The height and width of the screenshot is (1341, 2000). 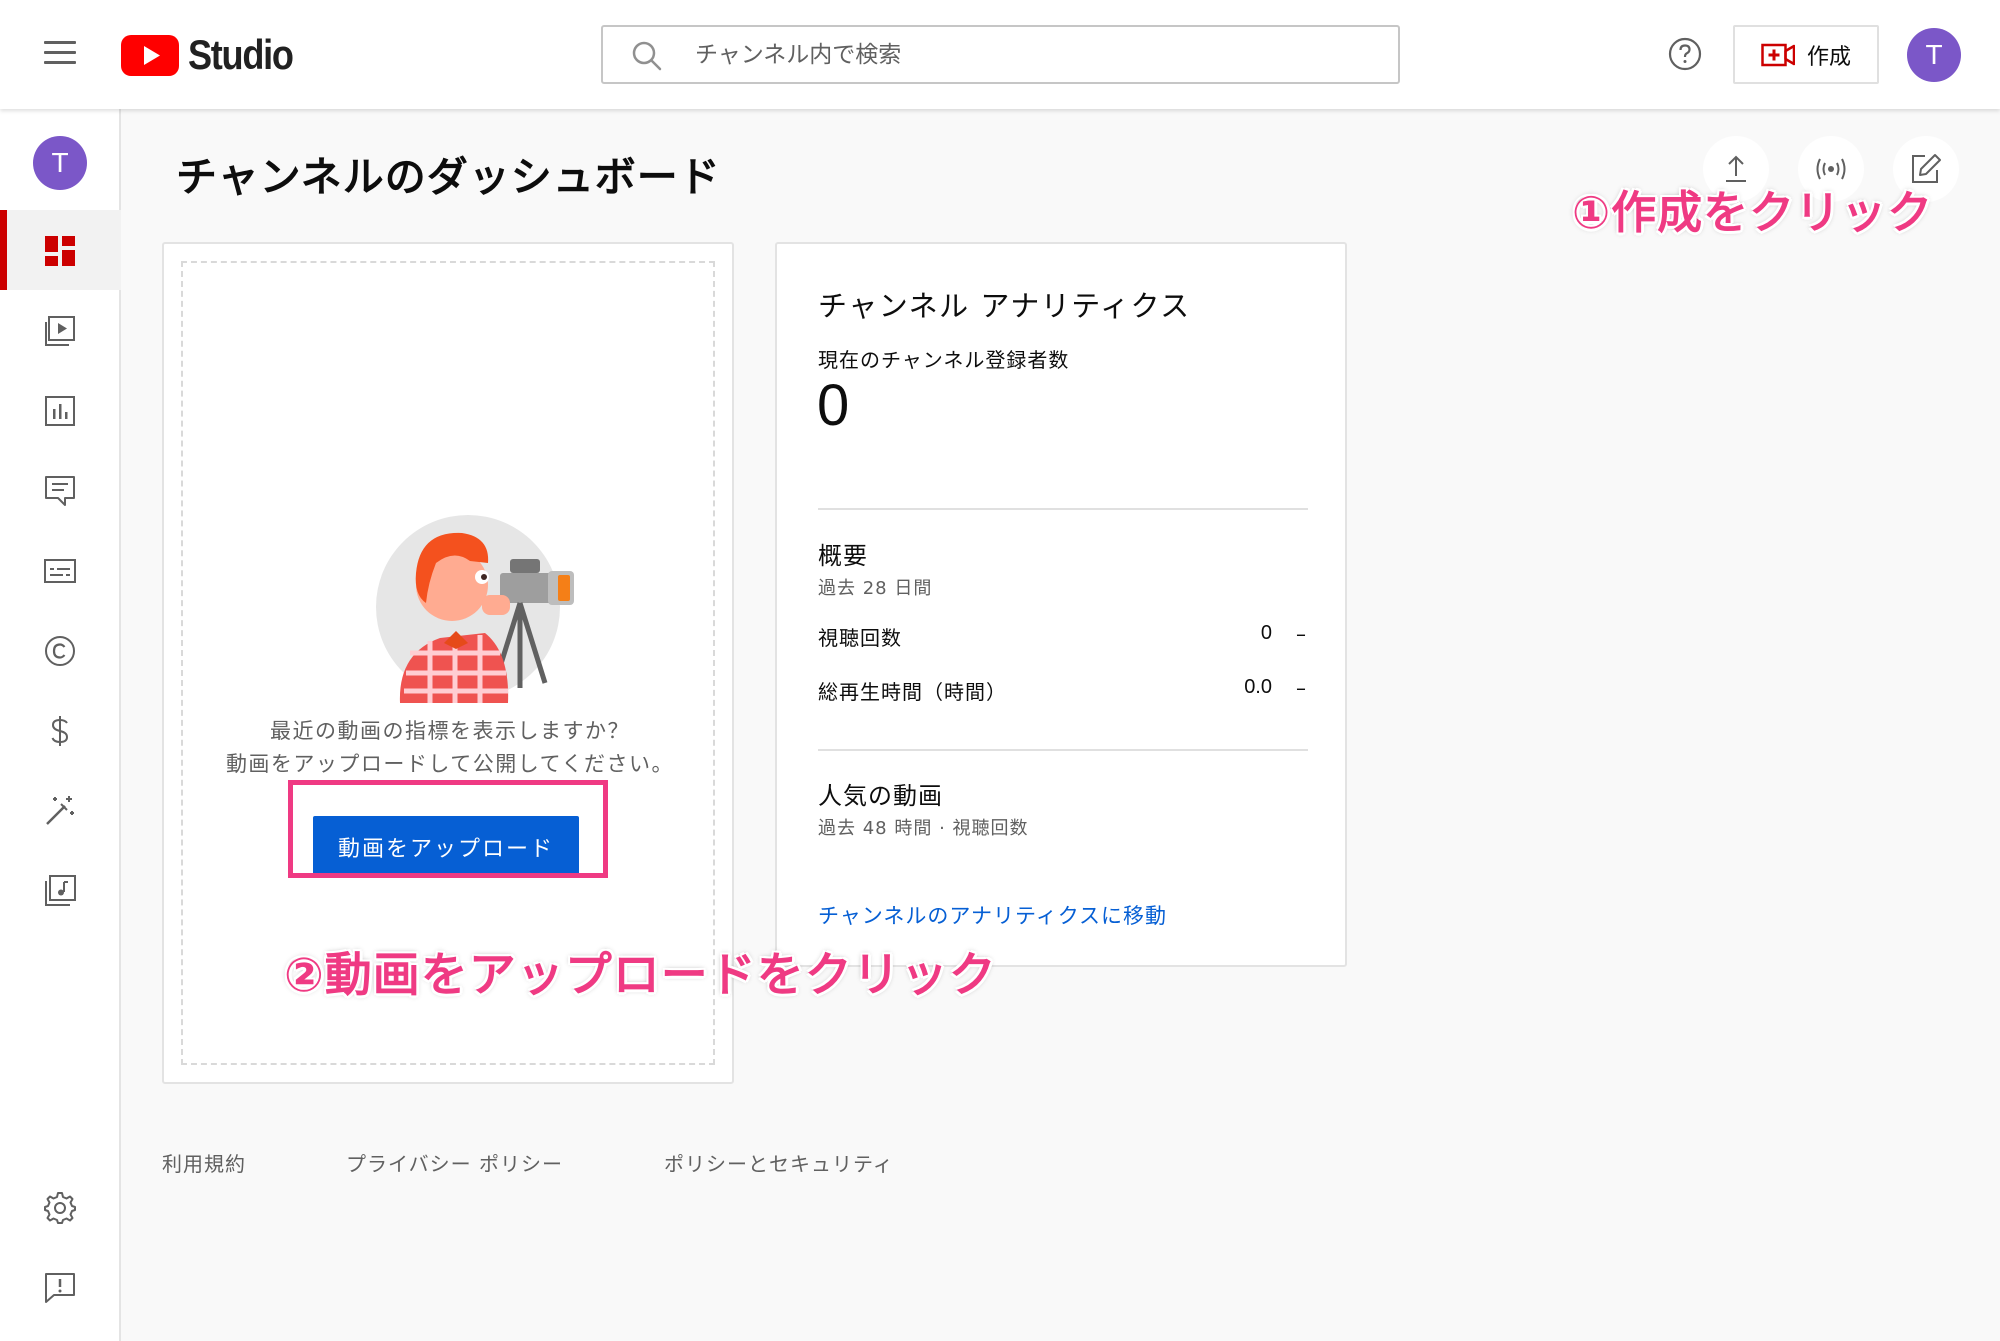 What do you see at coordinates (880, 796) in the screenshot?
I see `top-videos-title: 人気の動画` at bounding box center [880, 796].